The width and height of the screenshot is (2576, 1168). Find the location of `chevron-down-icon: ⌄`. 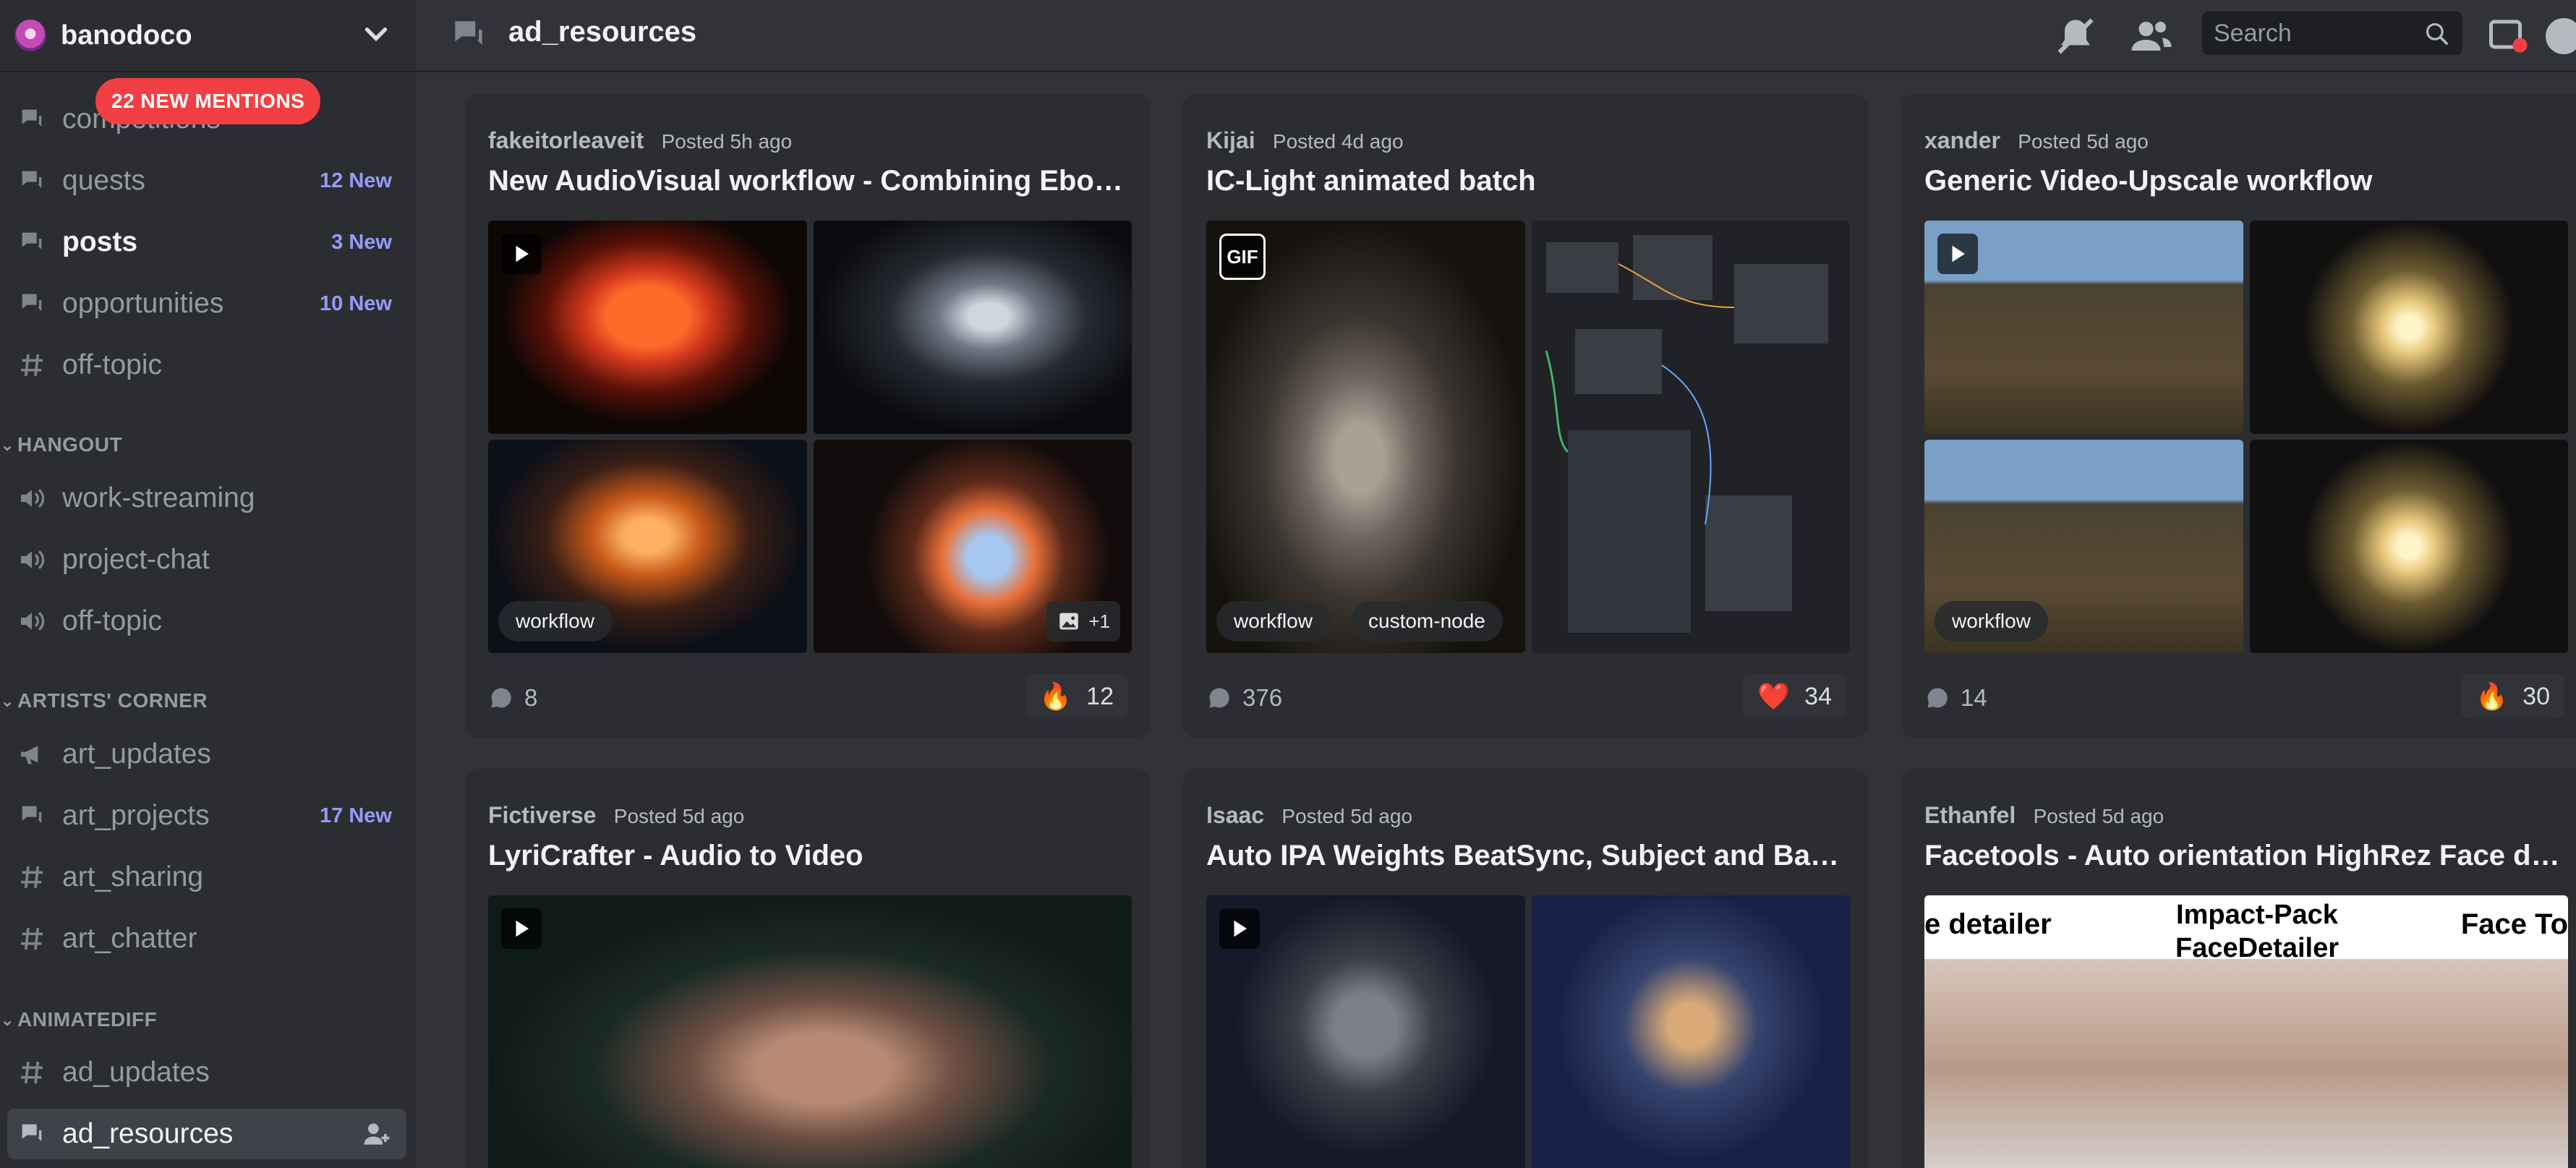

chevron-down-icon: ⌄ is located at coordinates (8, 445).